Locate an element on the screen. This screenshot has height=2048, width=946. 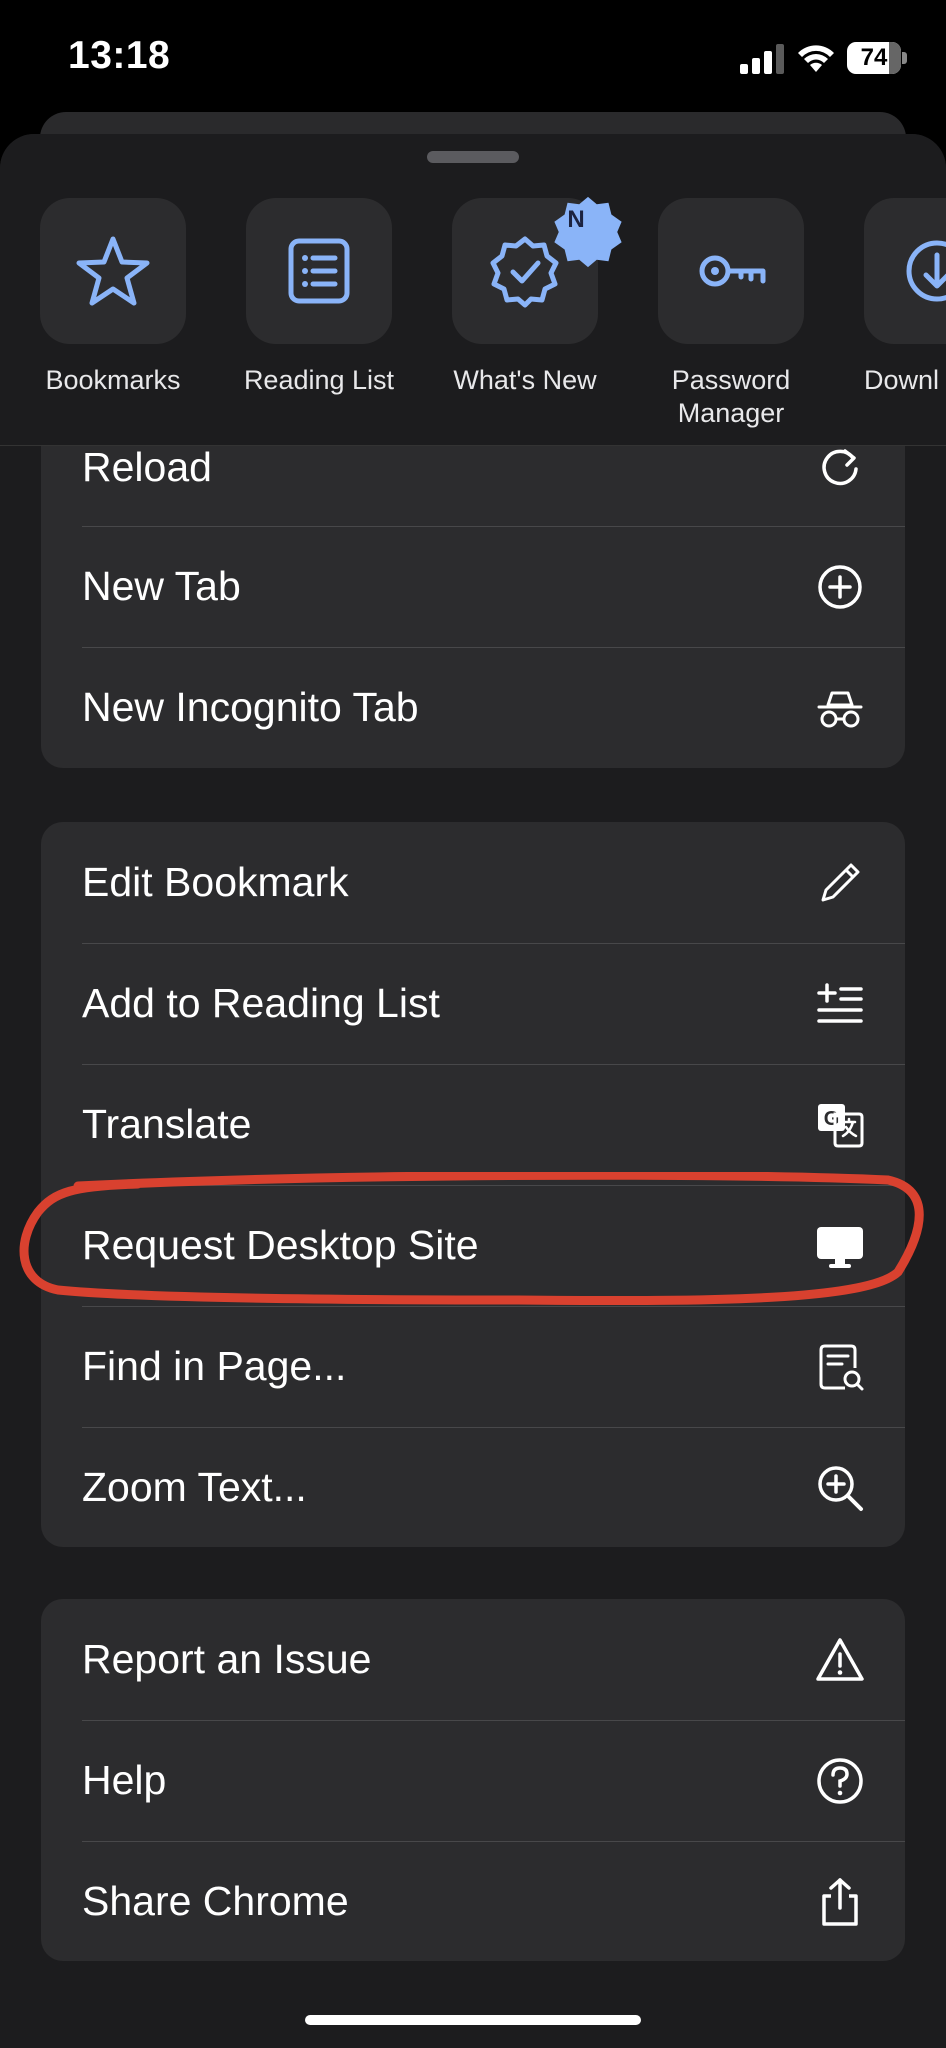
zoom-icon is located at coordinates (840, 1488).